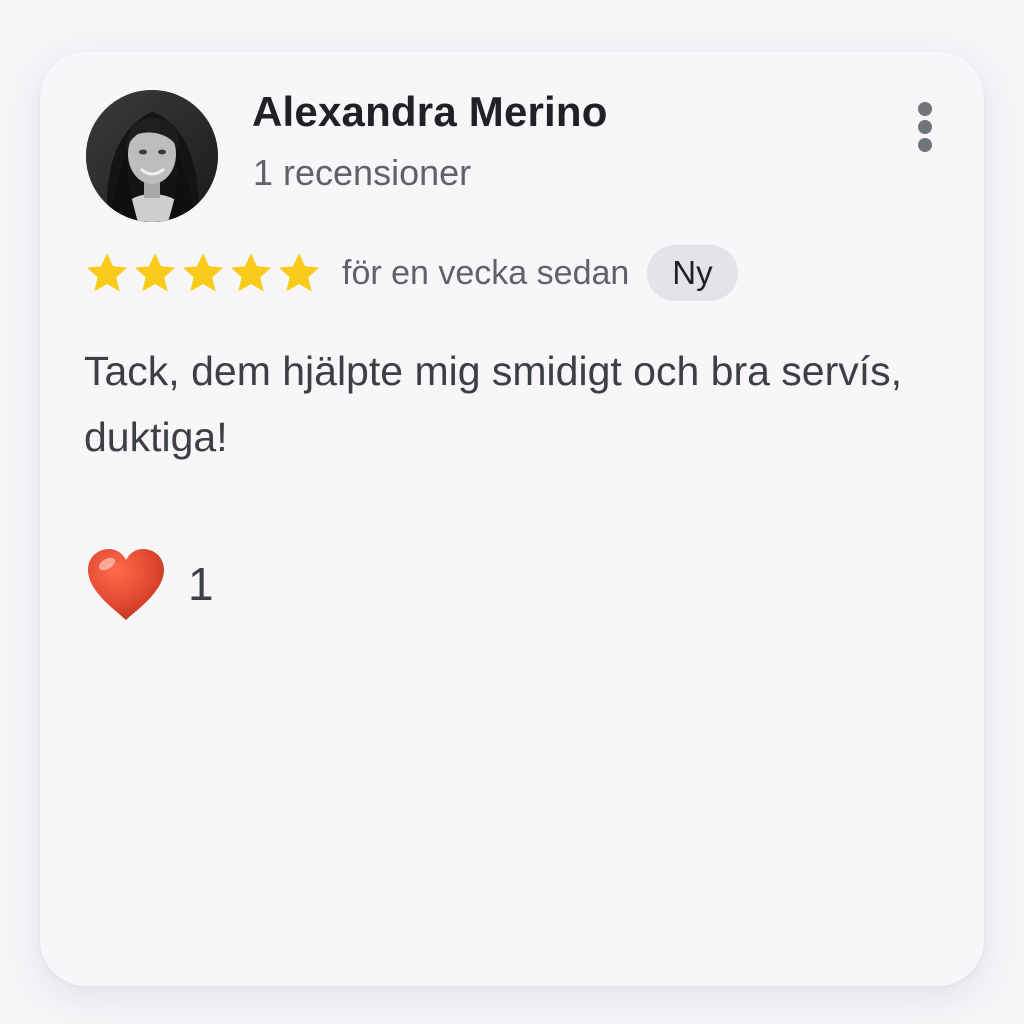 This screenshot has width=1024, height=1024. I want to click on star-rating, so click(203, 273).